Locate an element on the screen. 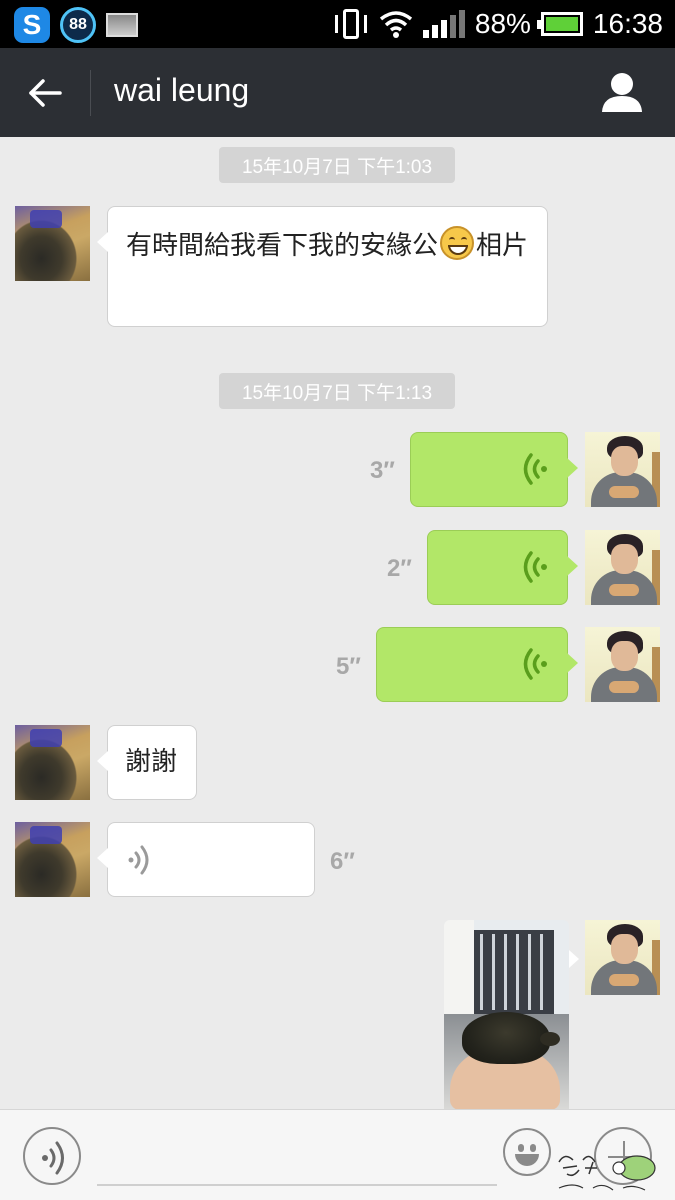  sent-image-message is located at coordinates (506, 1014).